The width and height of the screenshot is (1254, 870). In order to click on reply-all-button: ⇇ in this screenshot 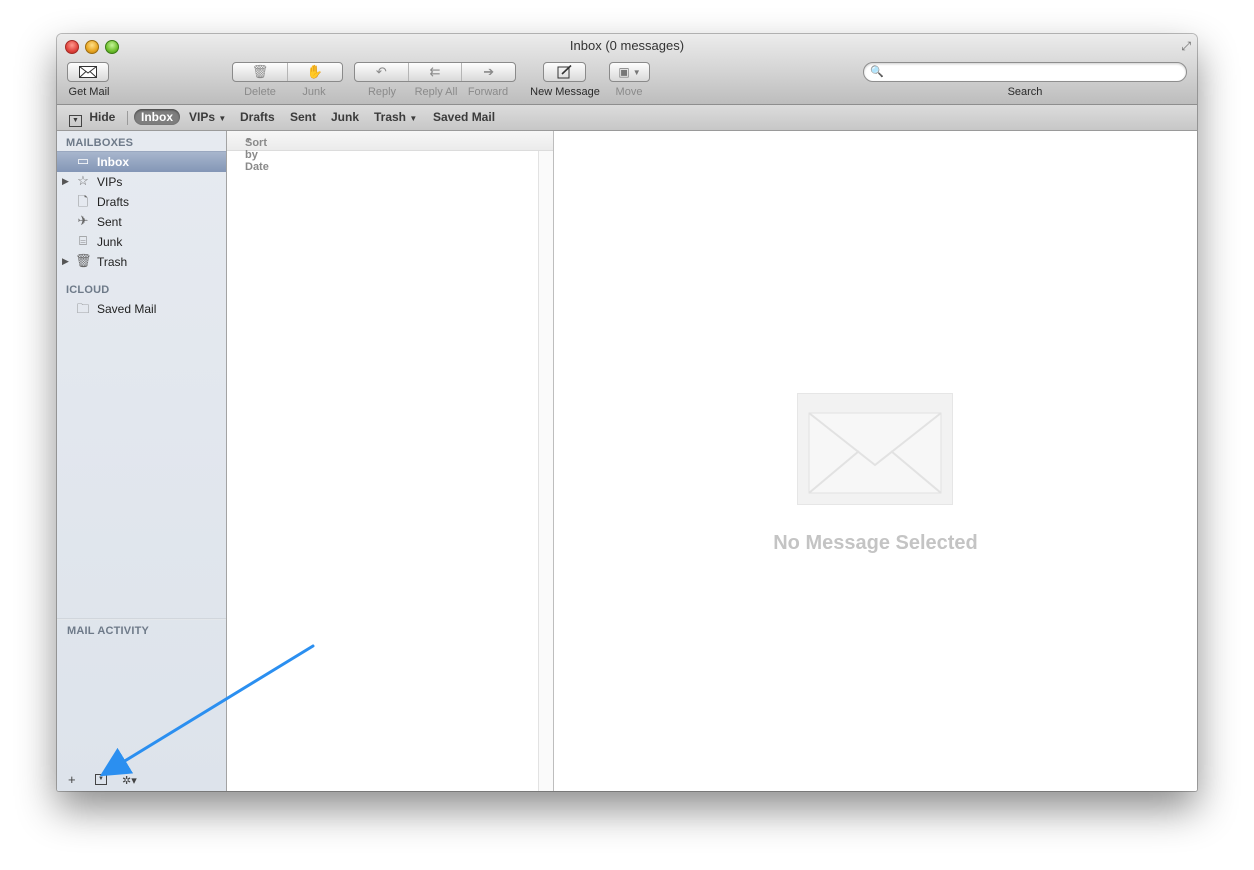, I will do `click(436, 72)`.